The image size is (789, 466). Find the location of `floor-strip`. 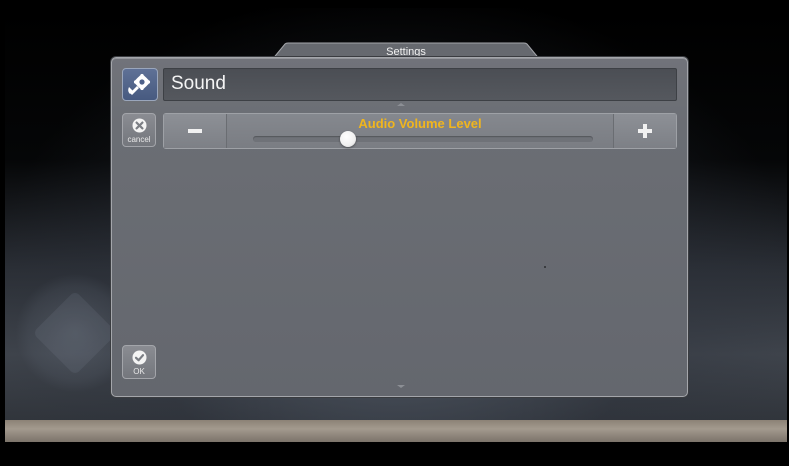

floor-strip is located at coordinates (396, 431).